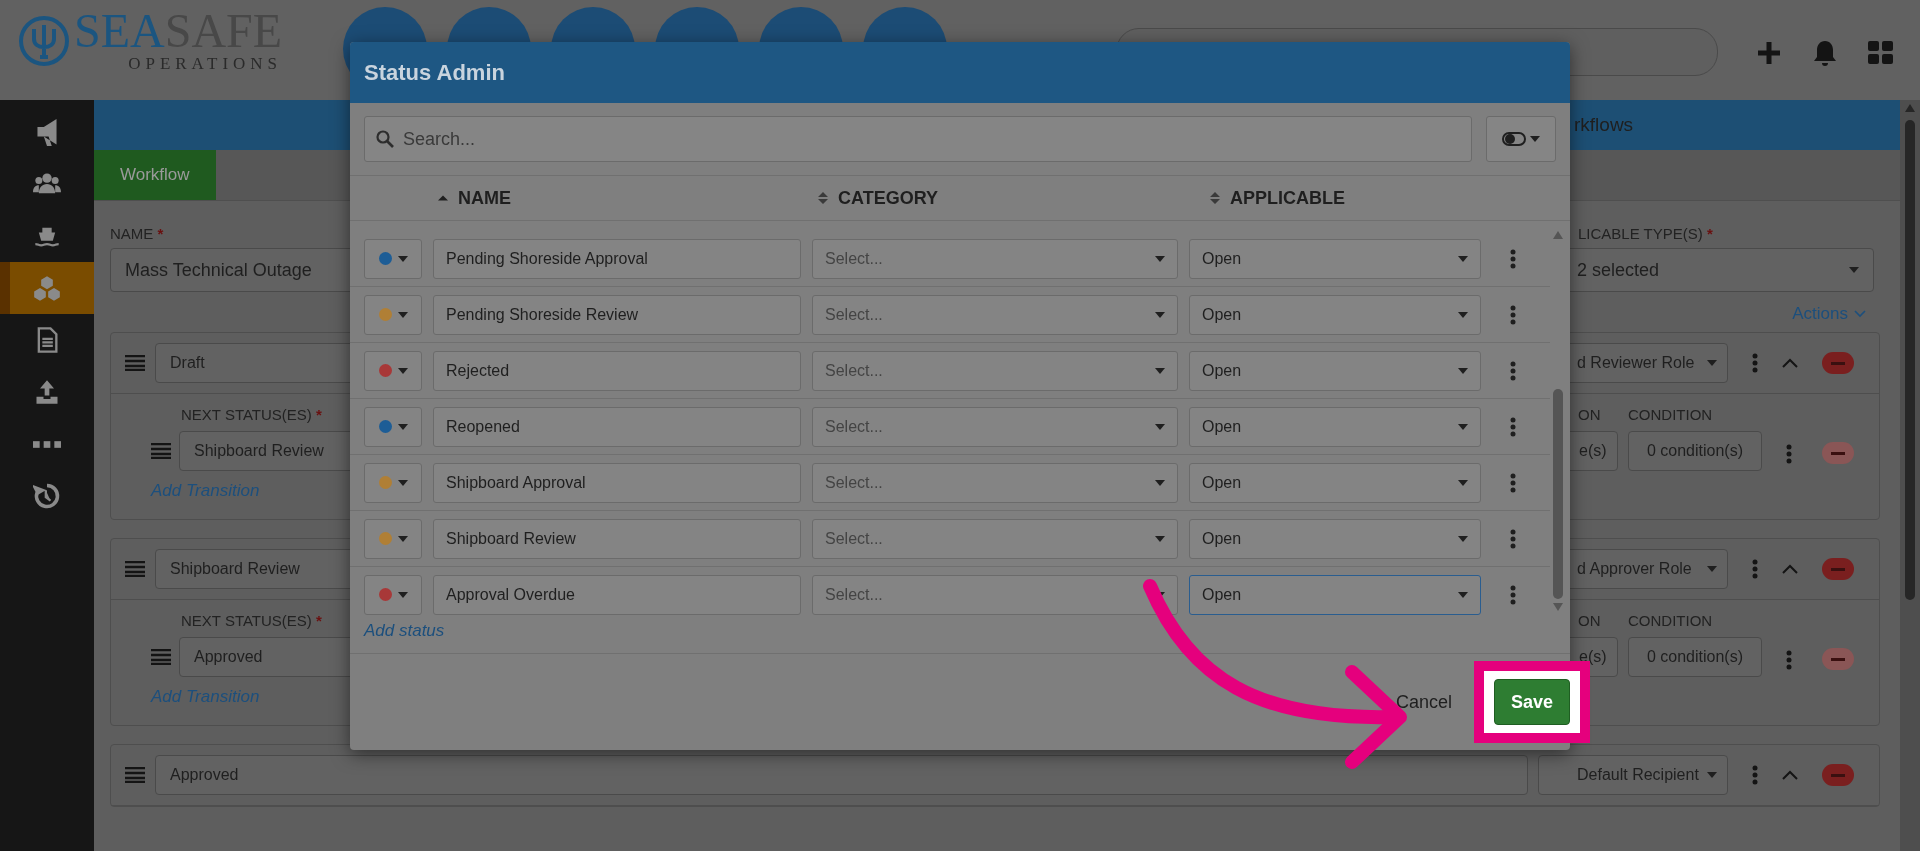 Image resolution: width=1920 pixels, height=851 pixels. Describe the element at coordinates (1604, 125) in the screenshot. I see `page-title: rkflows` at that location.